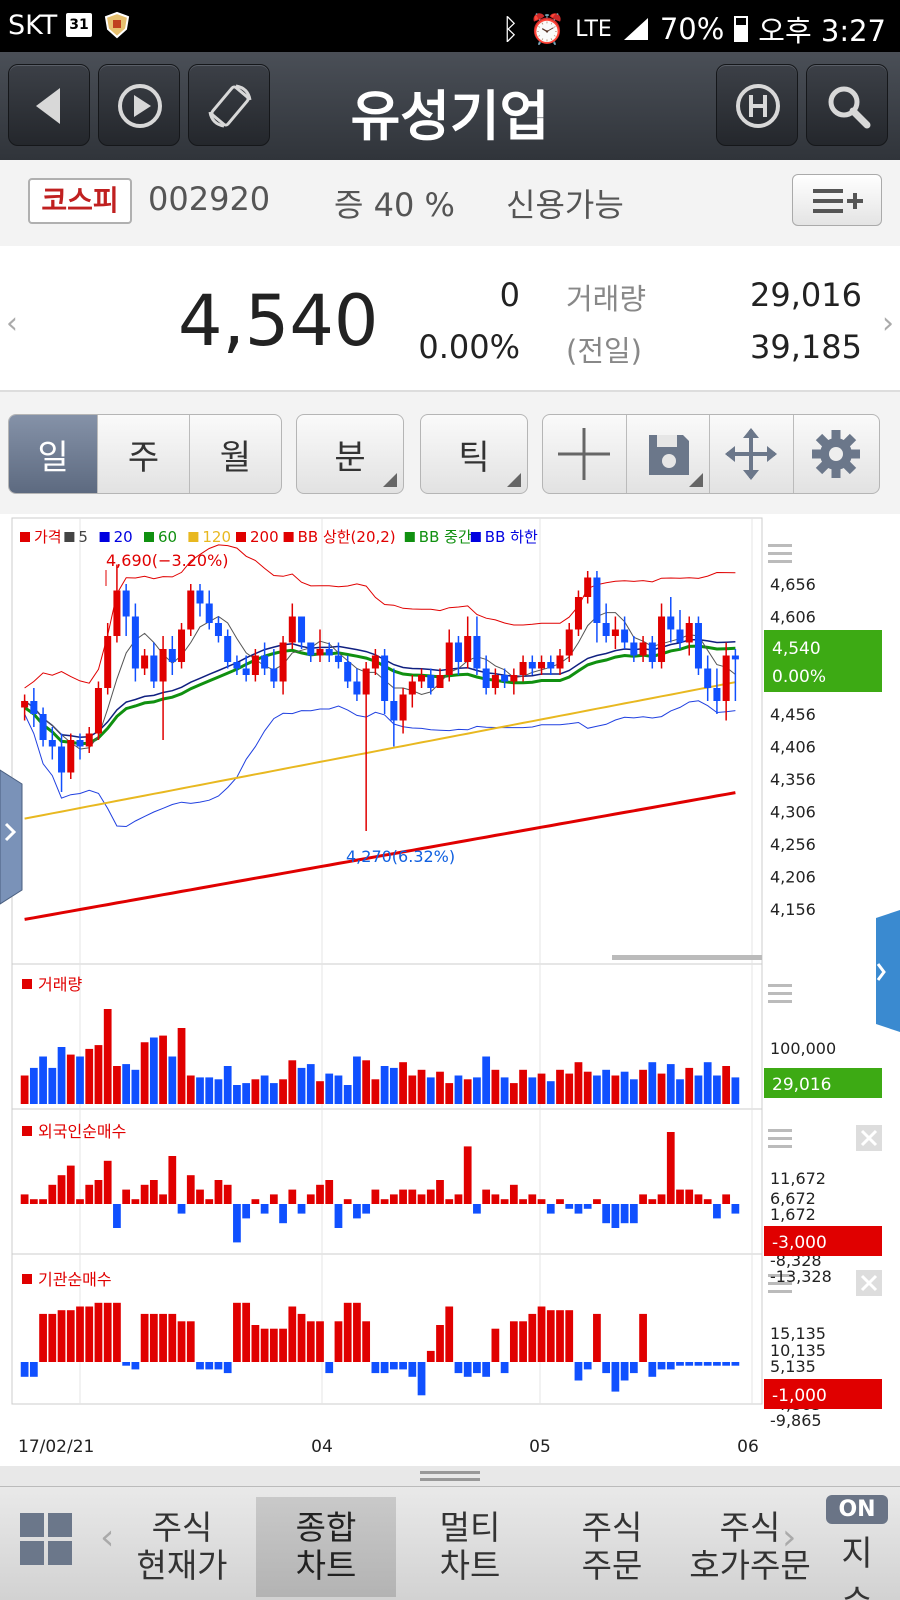  What do you see at coordinates (326, 1547) in the screenshot?
I see `tab-total-chart: 종합 차트` at bounding box center [326, 1547].